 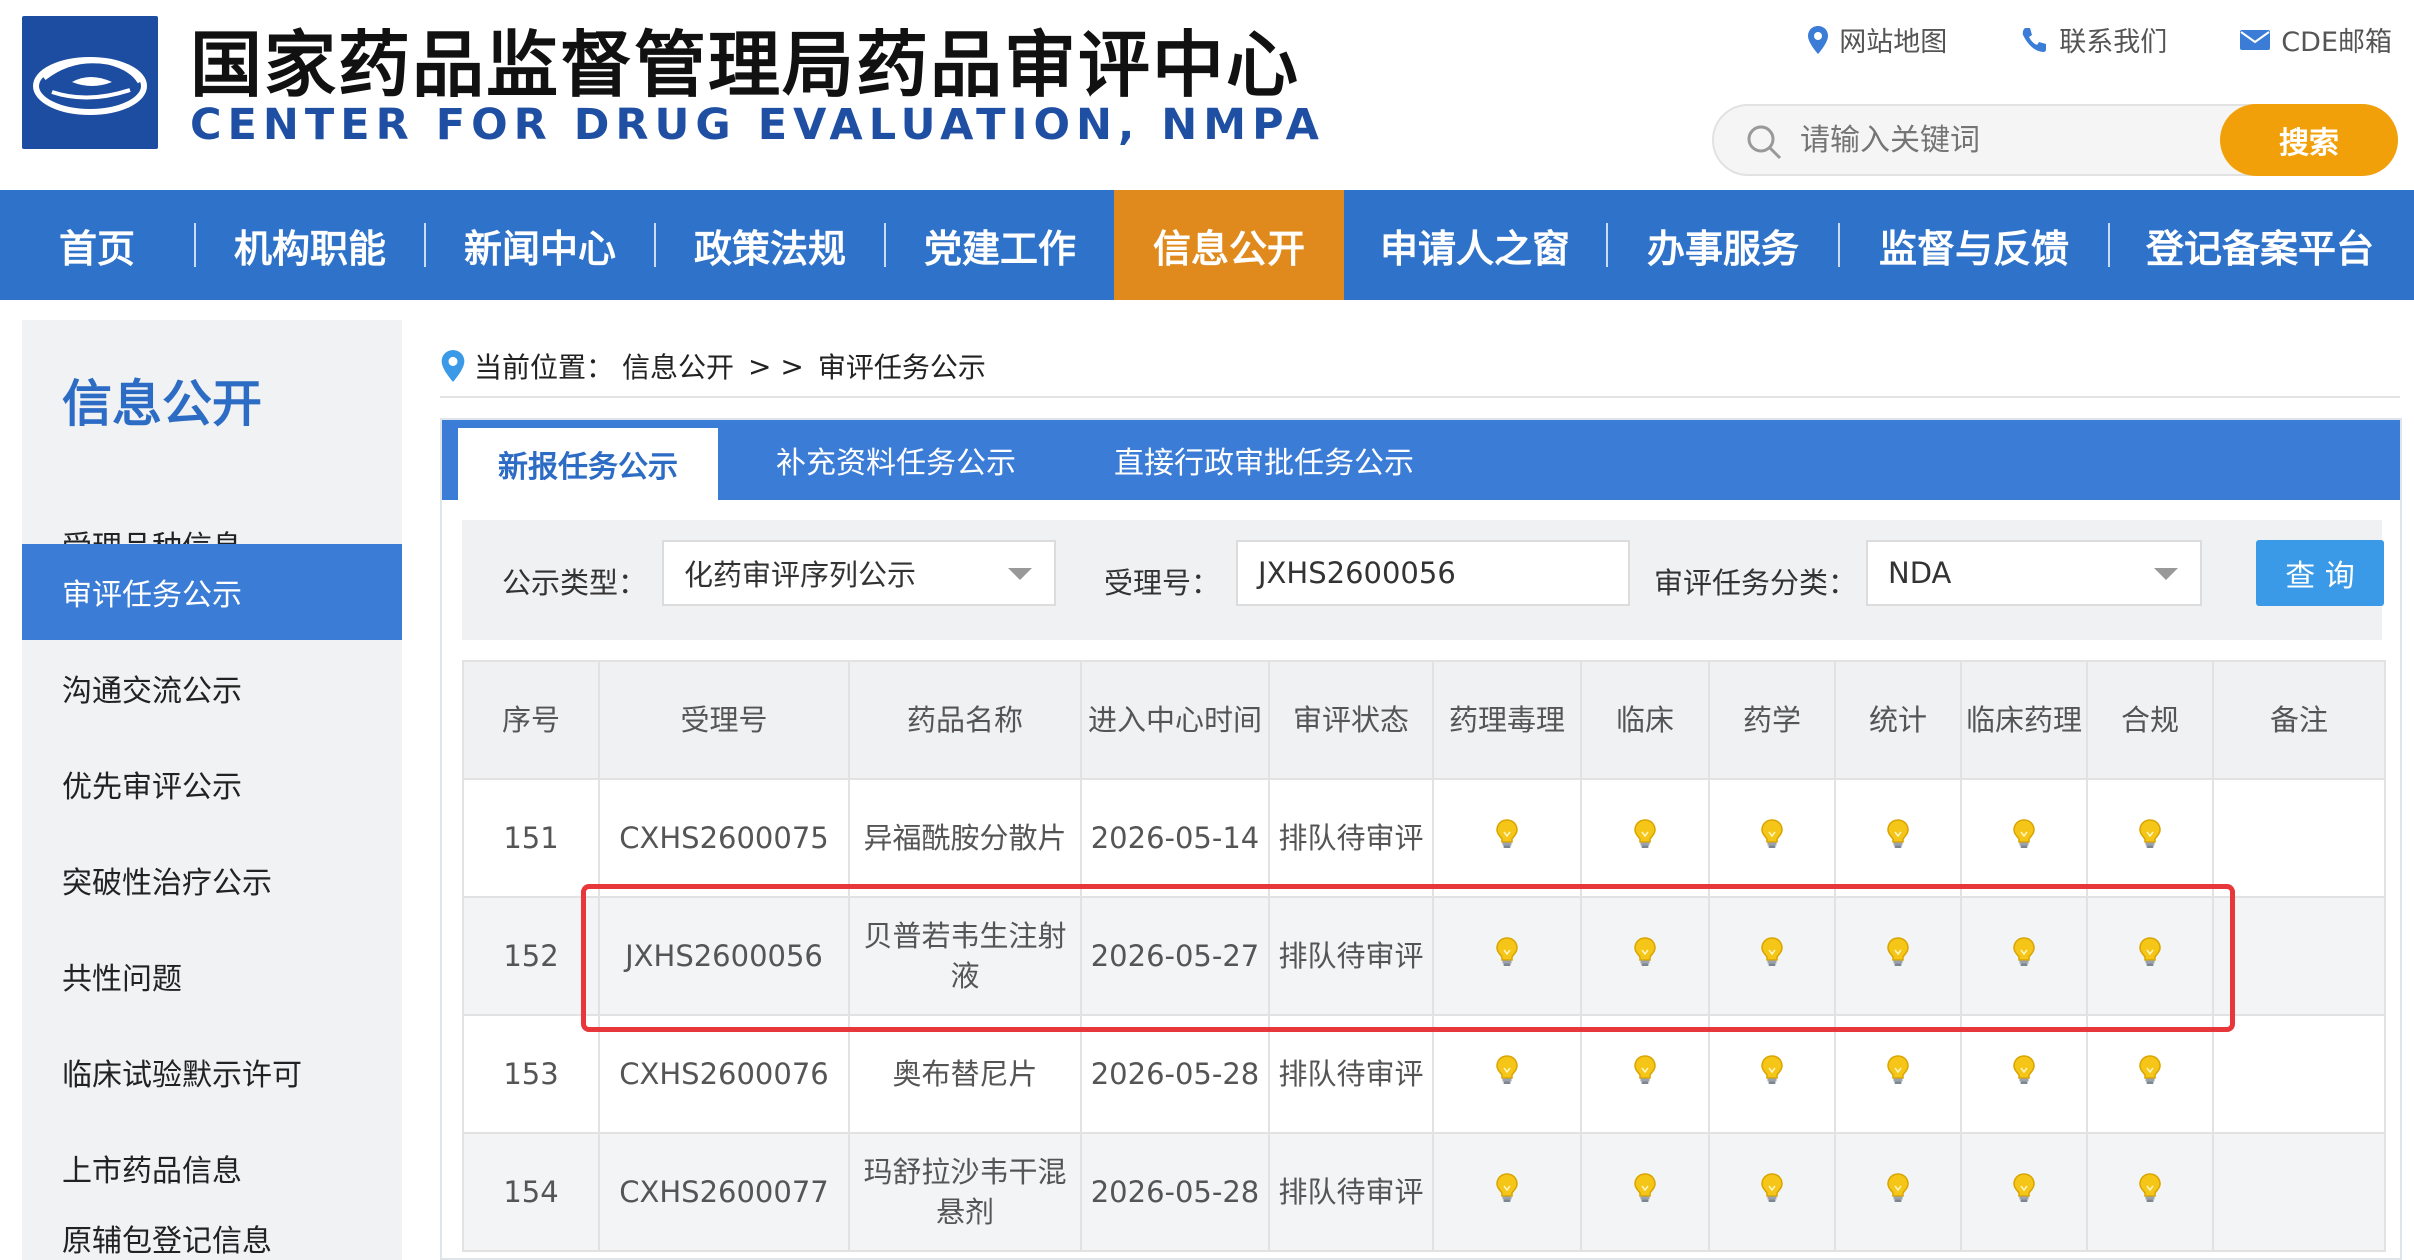 What do you see at coordinates (1507, 720) in the screenshot?
I see `col-header-pharmtox: 药理毒理` at bounding box center [1507, 720].